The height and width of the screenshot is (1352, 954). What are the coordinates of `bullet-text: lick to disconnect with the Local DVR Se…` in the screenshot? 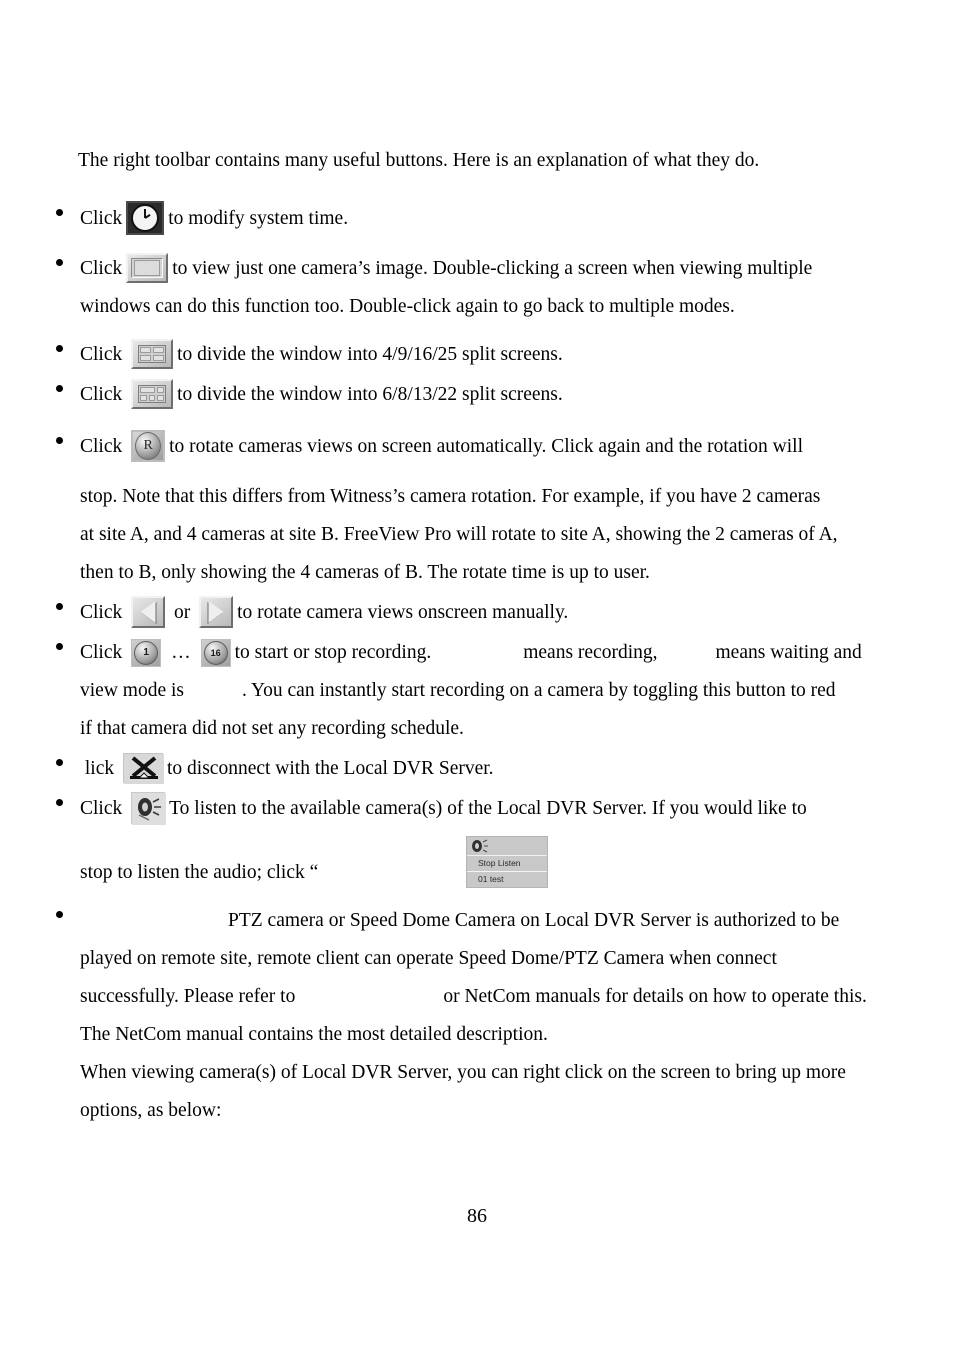 It's located at (478, 769).